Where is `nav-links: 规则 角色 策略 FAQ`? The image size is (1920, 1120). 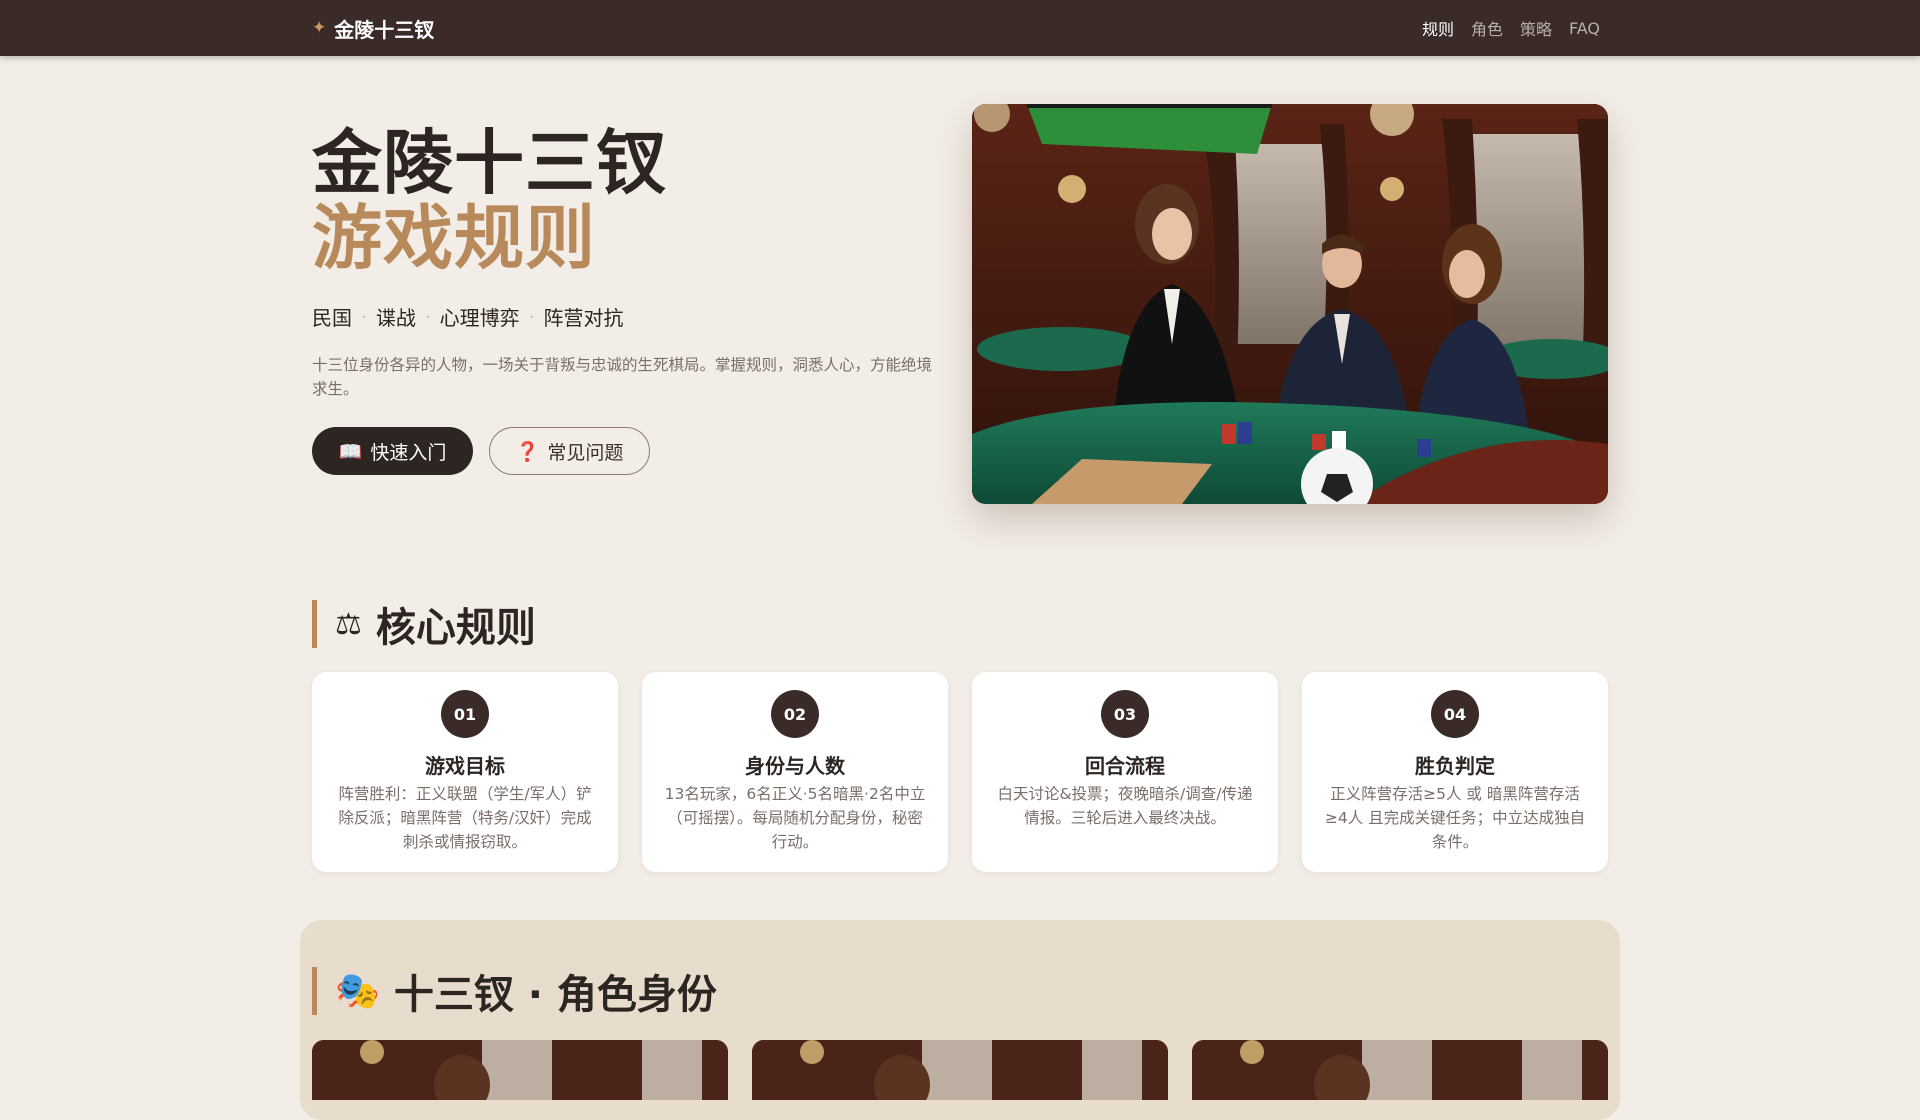 nav-links: 规则 角色 策略 FAQ is located at coordinates (1511, 28).